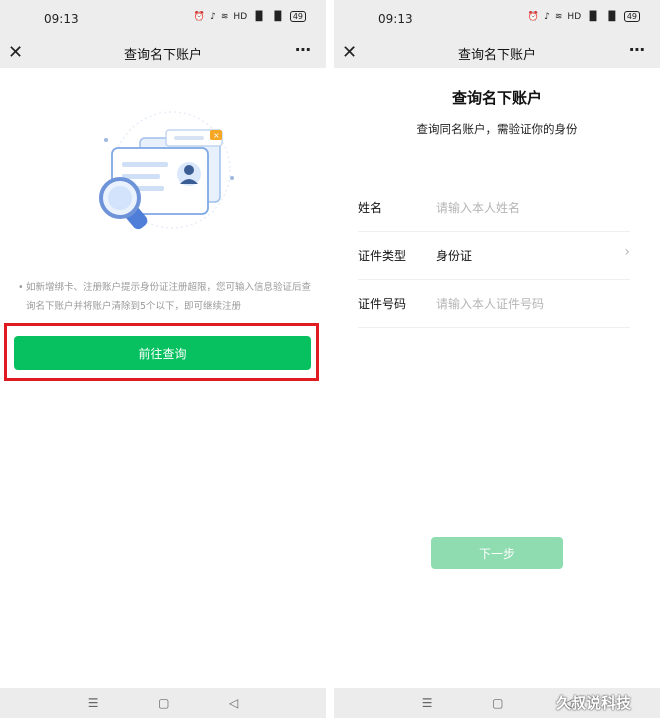 The width and height of the screenshot is (660, 718). I want to click on query-button: 前往查询, so click(162, 353).